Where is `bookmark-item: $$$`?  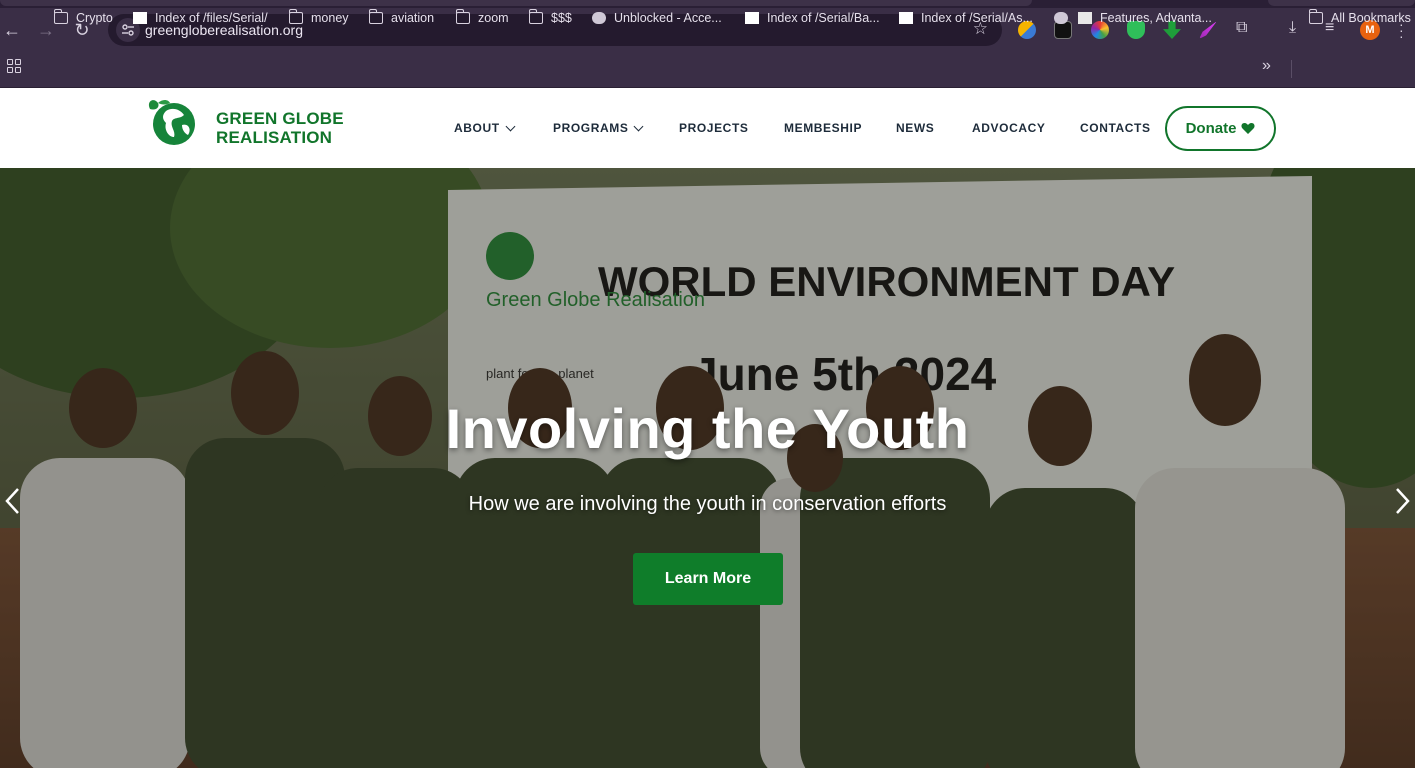 bookmark-item: $$$ is located at coordinates (550, 18).